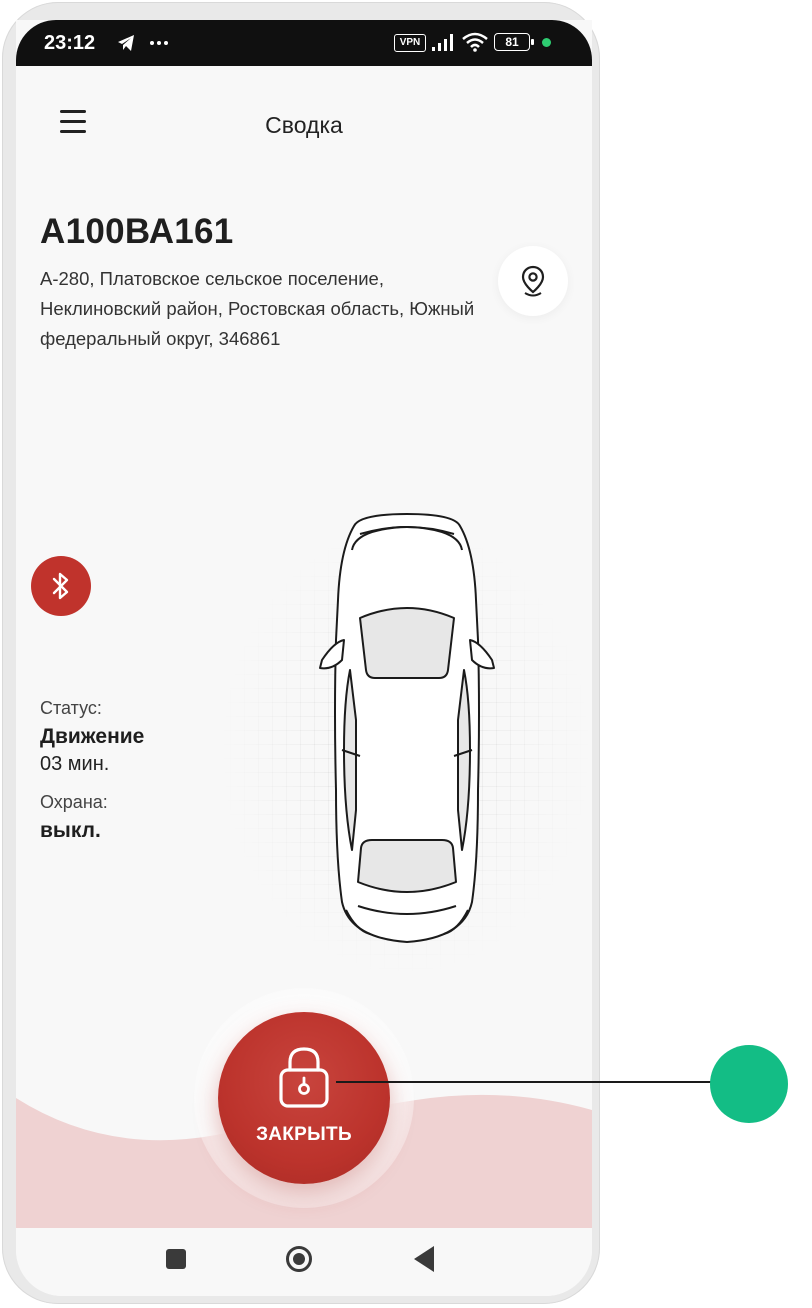  I want to click on system-nav-bar, so click(304, 1262).